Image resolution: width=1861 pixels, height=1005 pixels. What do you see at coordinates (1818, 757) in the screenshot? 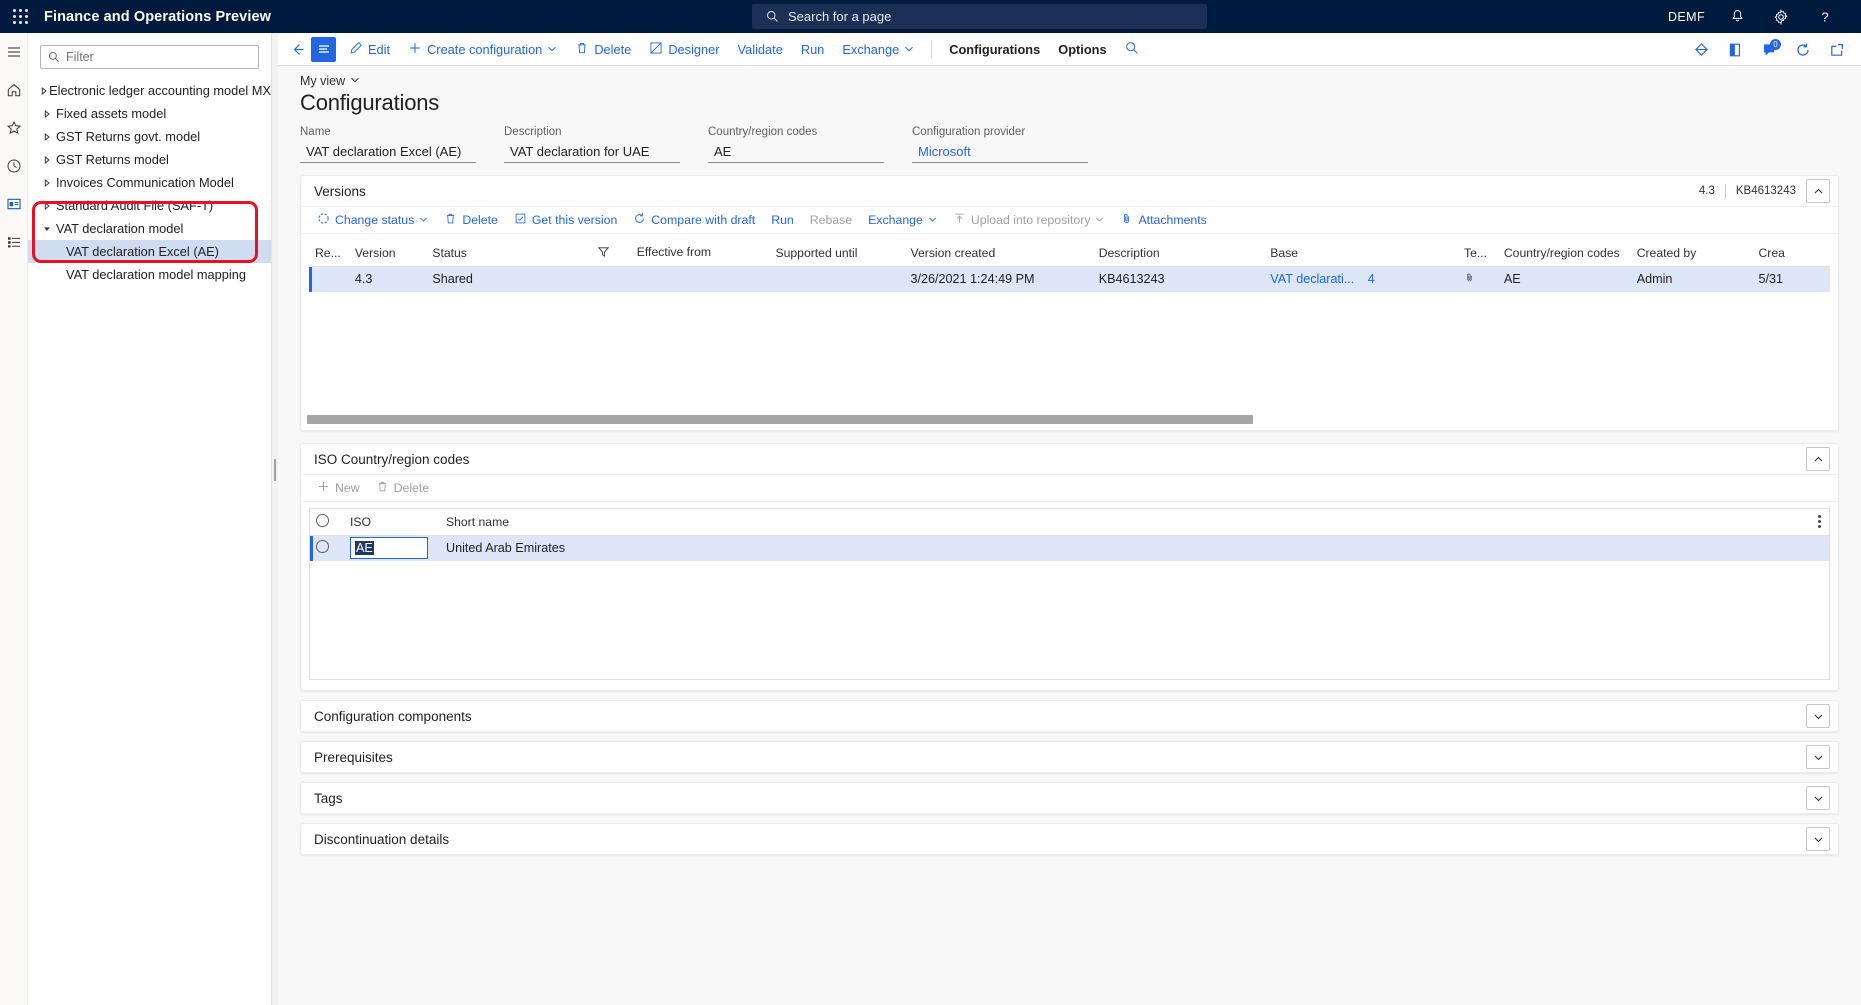
I see `expand-prerequisites-button` at bounding box center [1818, 757].